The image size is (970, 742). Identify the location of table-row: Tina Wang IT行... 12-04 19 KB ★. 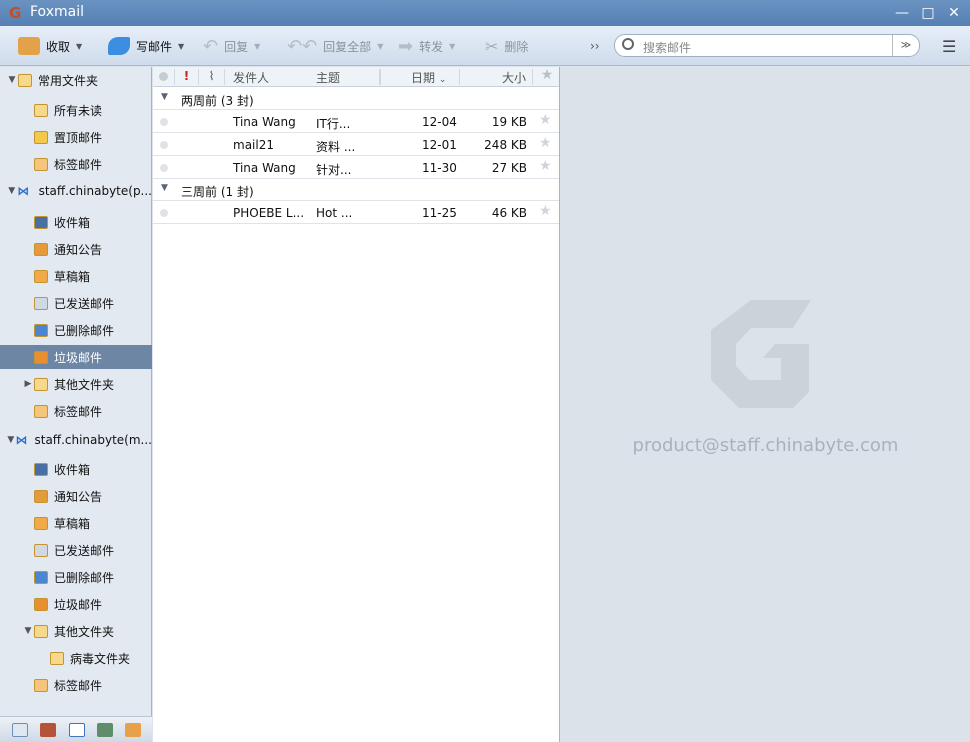
(356, 121).